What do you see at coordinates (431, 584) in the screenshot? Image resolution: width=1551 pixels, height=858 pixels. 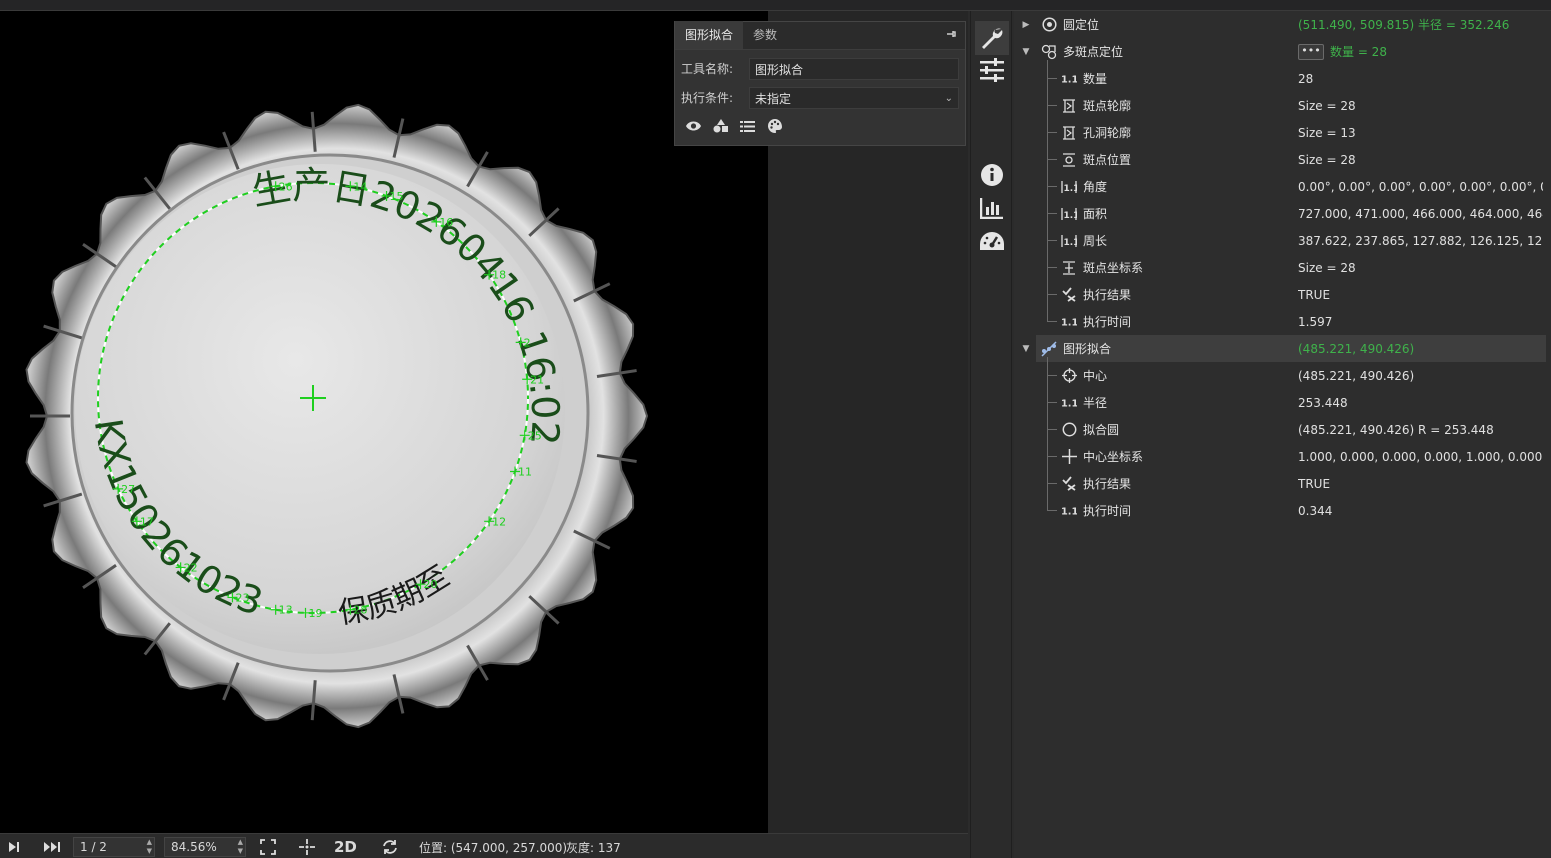 I see `blob-point-label: 20` at bounding box center [431, 584].